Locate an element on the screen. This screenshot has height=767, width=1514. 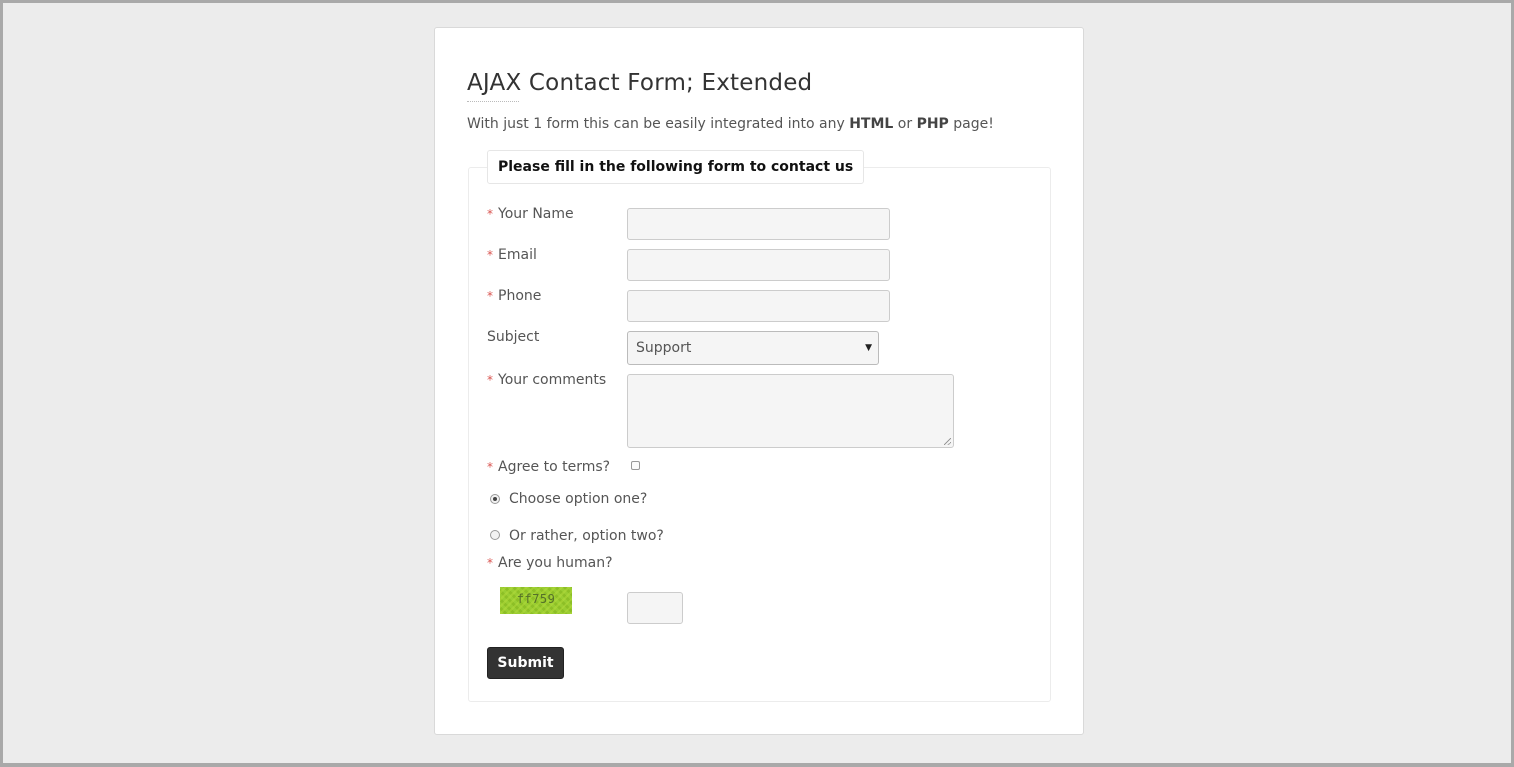
captcha-image: ff759 is located at coordinates (536, 600).